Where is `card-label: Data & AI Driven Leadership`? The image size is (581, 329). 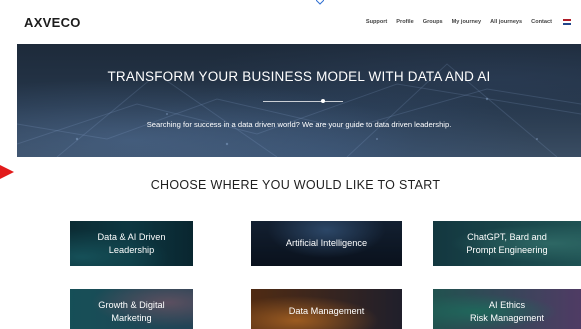
card-label: Data & AI Driven Leadership is located at coordinates (132, 244).